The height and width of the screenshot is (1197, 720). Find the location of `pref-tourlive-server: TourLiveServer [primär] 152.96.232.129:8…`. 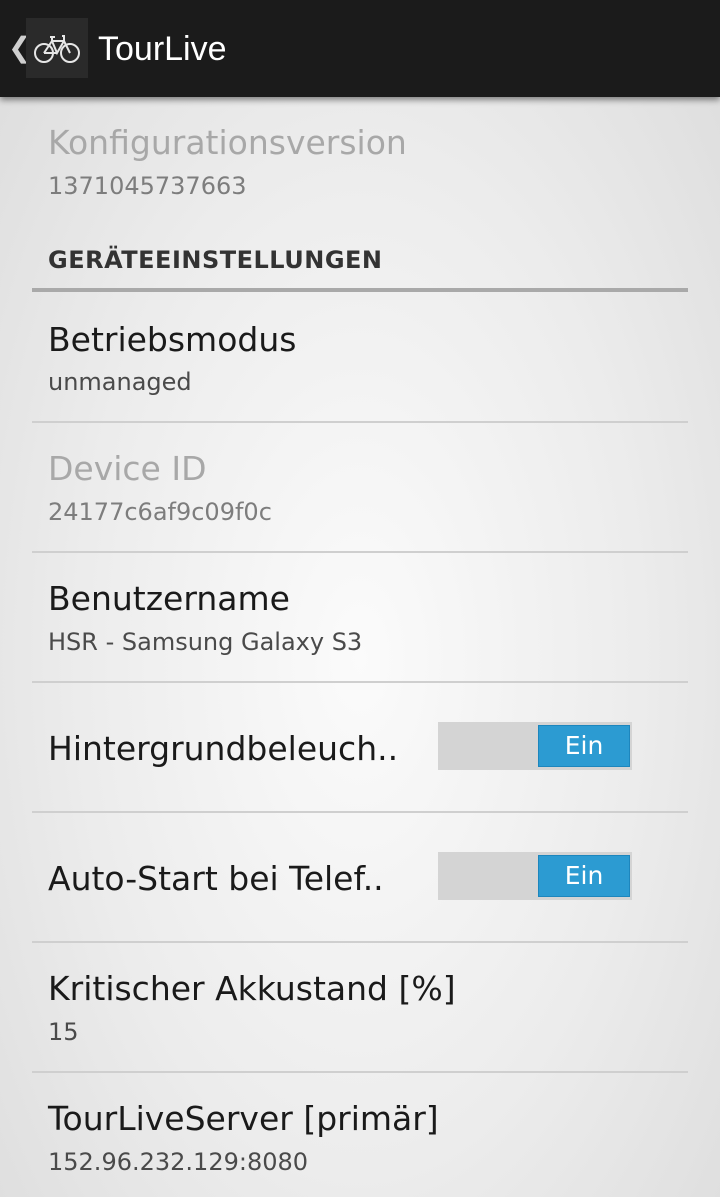

pref-tourlive-server: TourLiveServer [primär] 152.96.232.129:8… is located at coordinates (360, 1135).